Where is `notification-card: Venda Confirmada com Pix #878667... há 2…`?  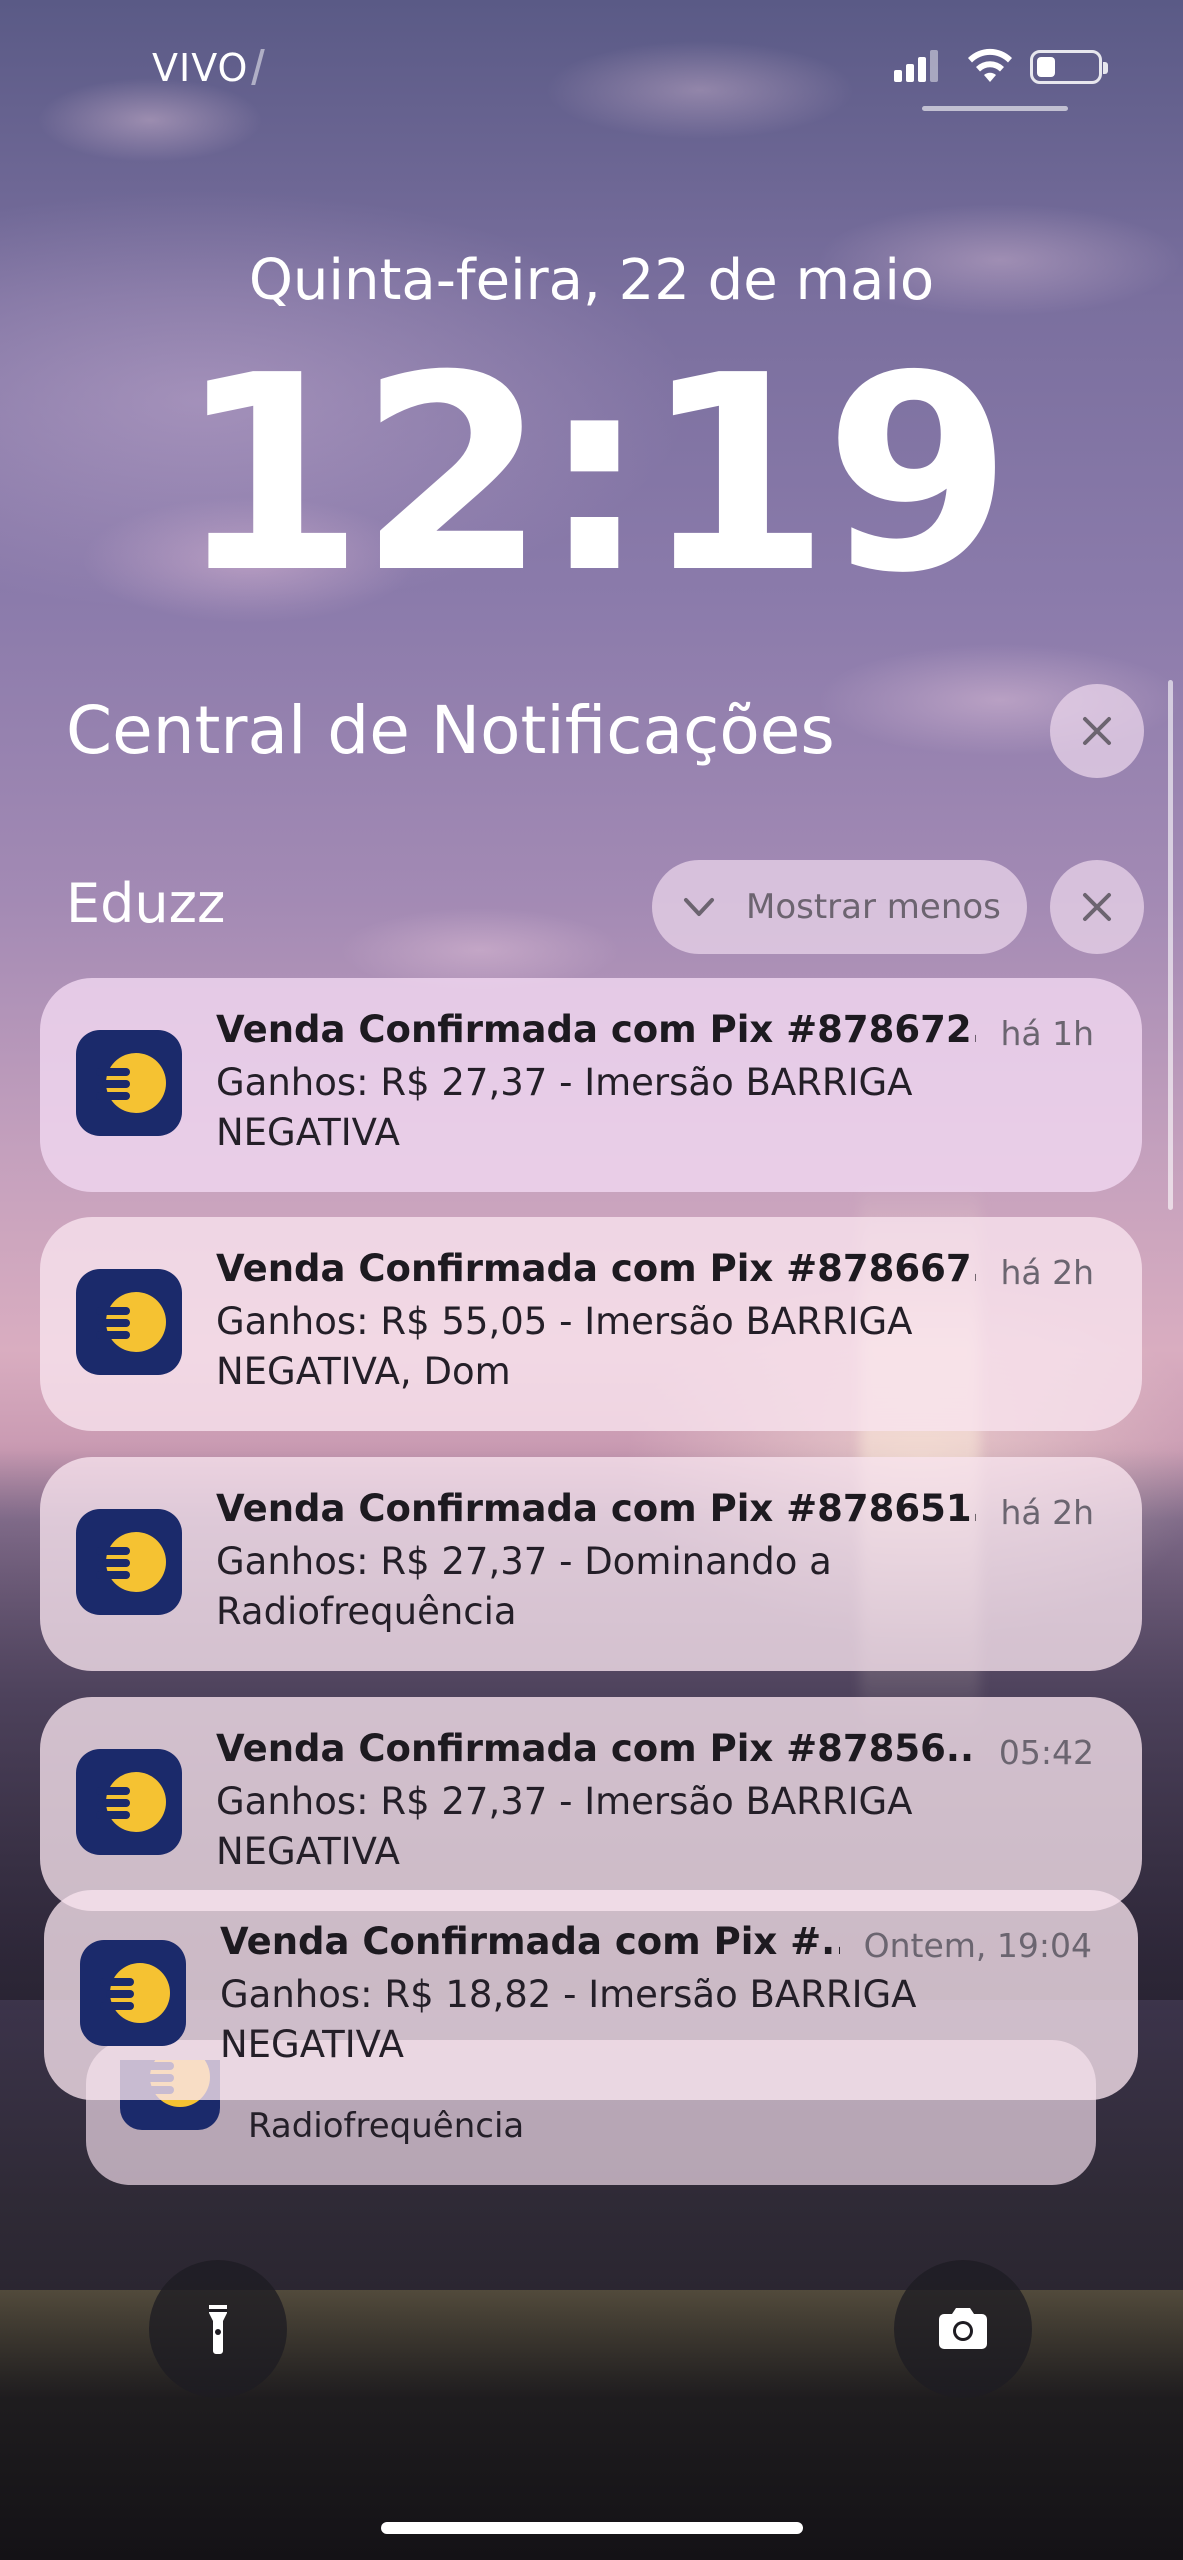
notification-card: Venda Confirmada com Pix #878667... há 2… is located at coordinates (591, 1324).